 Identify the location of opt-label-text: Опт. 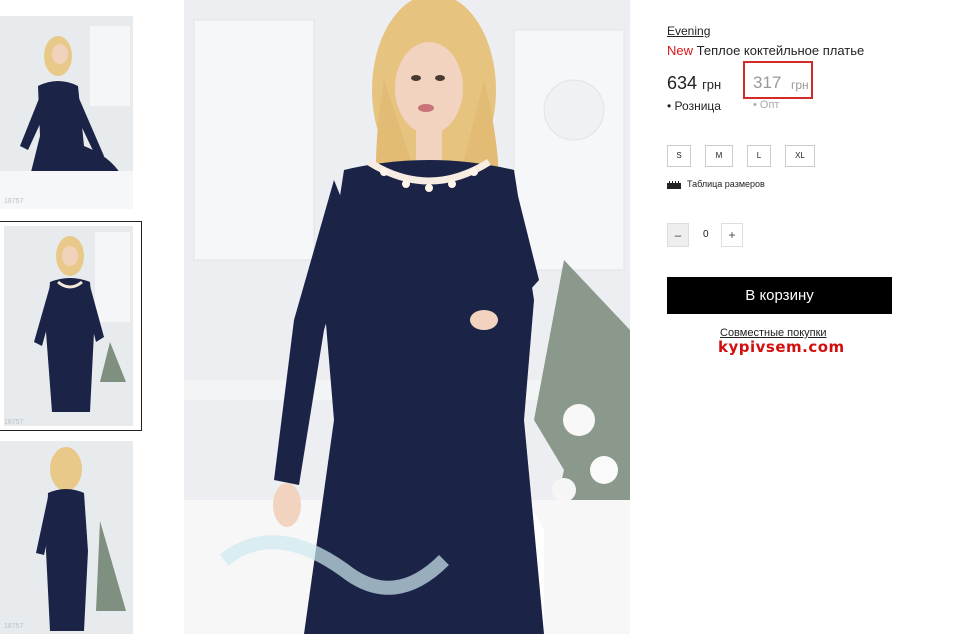
(769, 105).